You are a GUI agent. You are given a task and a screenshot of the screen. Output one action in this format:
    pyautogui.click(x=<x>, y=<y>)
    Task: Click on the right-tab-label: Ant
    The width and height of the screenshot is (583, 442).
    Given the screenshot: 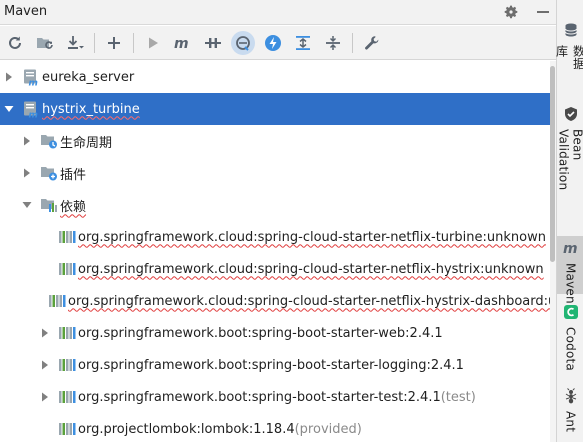 What is the action you would take?
    pyautogui.click(x=570, y=422)
    